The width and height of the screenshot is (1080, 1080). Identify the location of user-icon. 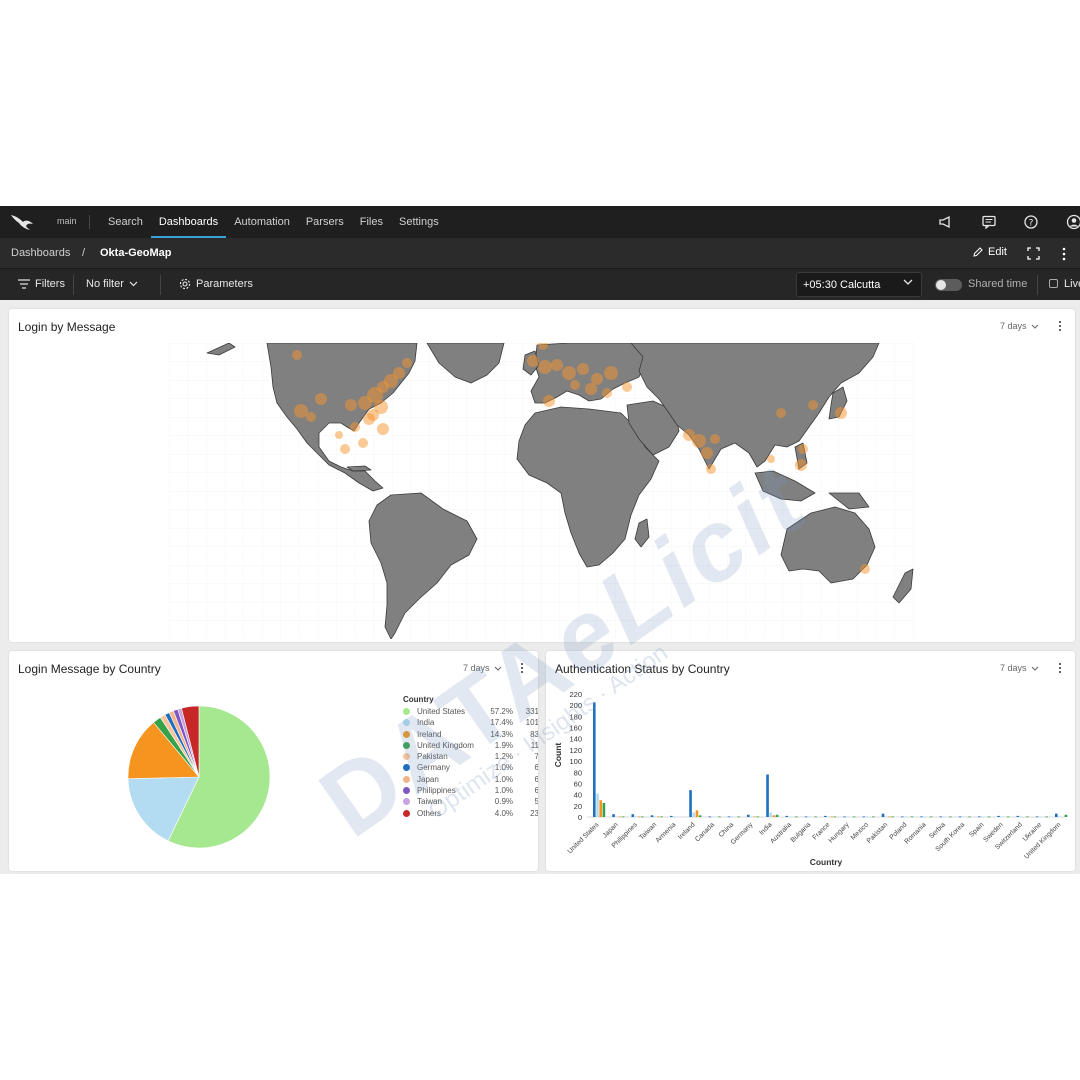
(1073, 222).